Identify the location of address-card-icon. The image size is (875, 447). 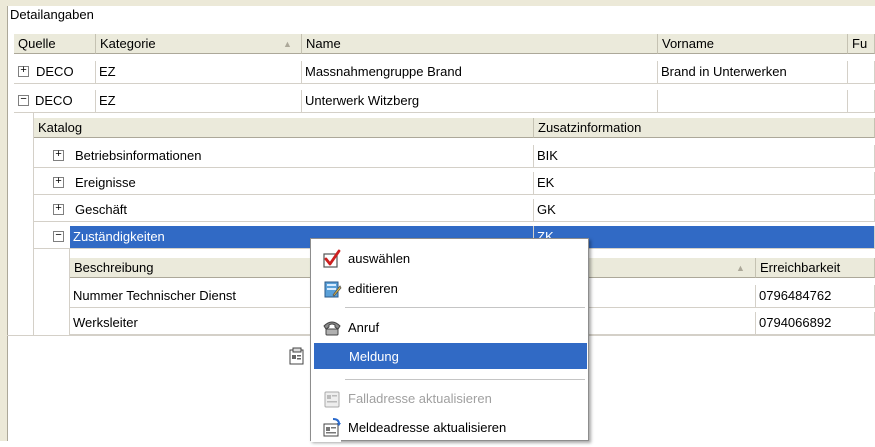
(332, 399).